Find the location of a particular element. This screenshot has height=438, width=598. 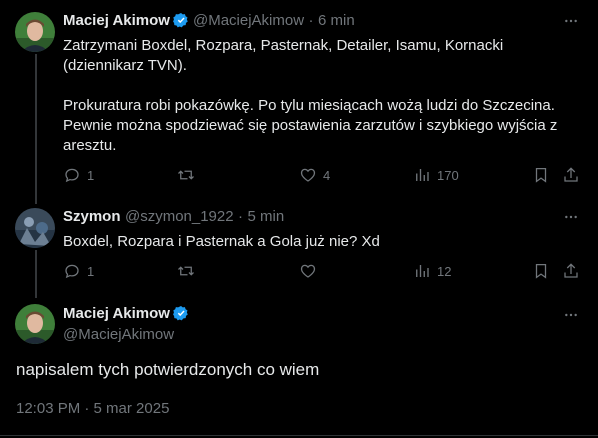

like-count: 4 is located at coordinates (327, 175).